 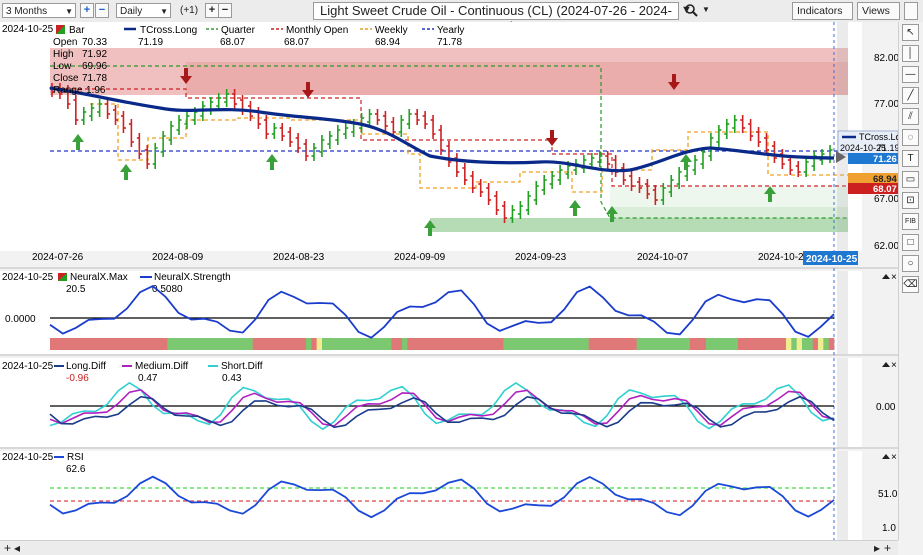 I want to click on x-tick-label: 2024-09-09, so click(x=420, y=257).